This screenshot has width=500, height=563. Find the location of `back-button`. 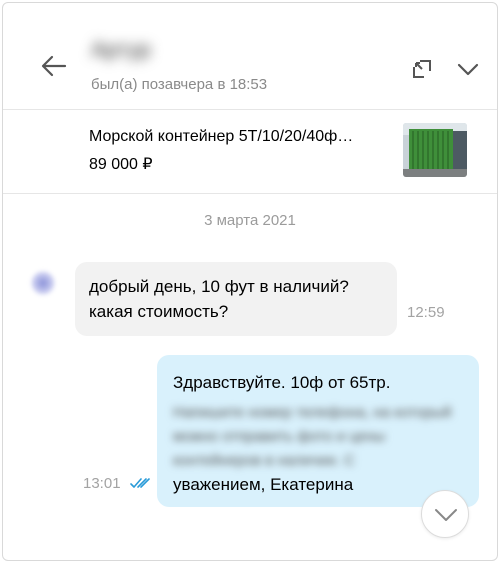

back-button is located at coordinates (54, 66).